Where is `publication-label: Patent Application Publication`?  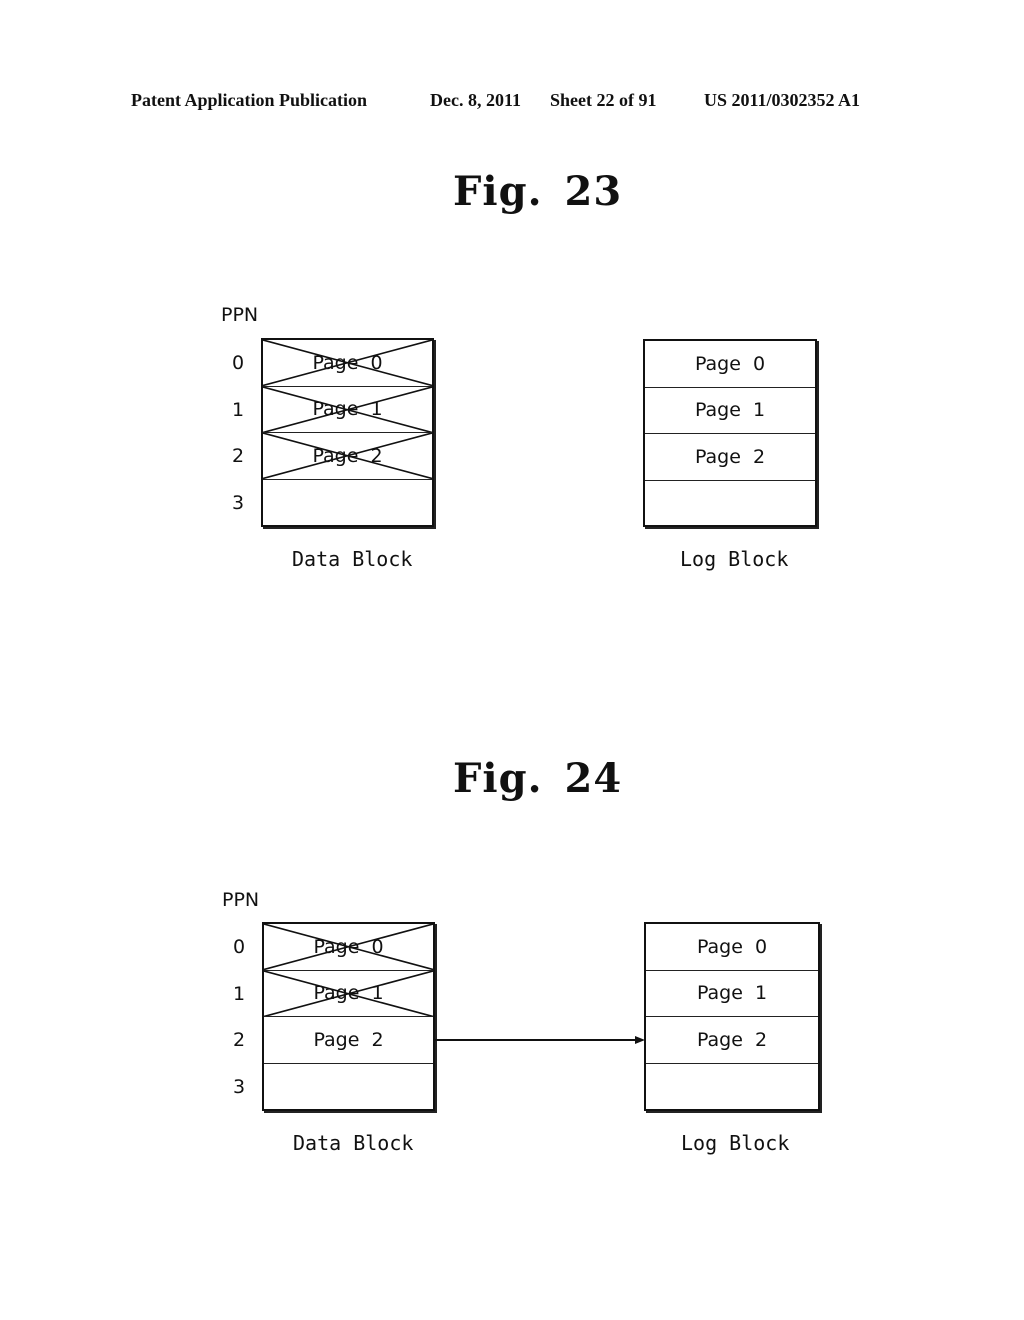
publication-label: Patent Application Publication is located at coordinates (249, 100).